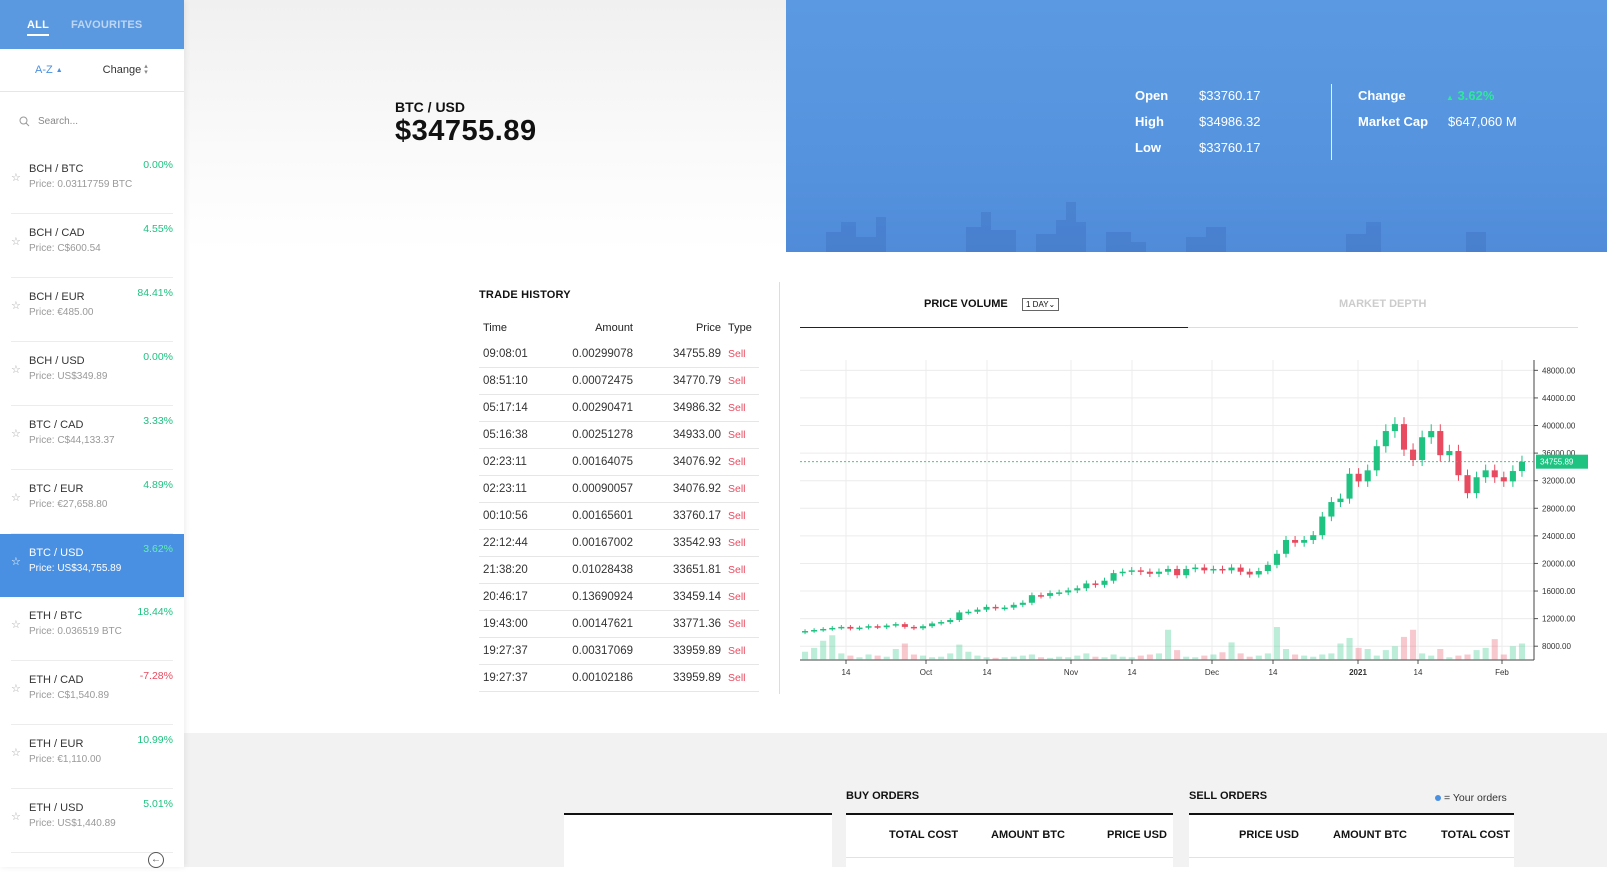 Image resolution: width=1607 pixels, height=875 pixels. What do you see at coordinates (677, 678) in the screenshot?
I see `trade-price: 33959.89` at bounding box center [677, 678].